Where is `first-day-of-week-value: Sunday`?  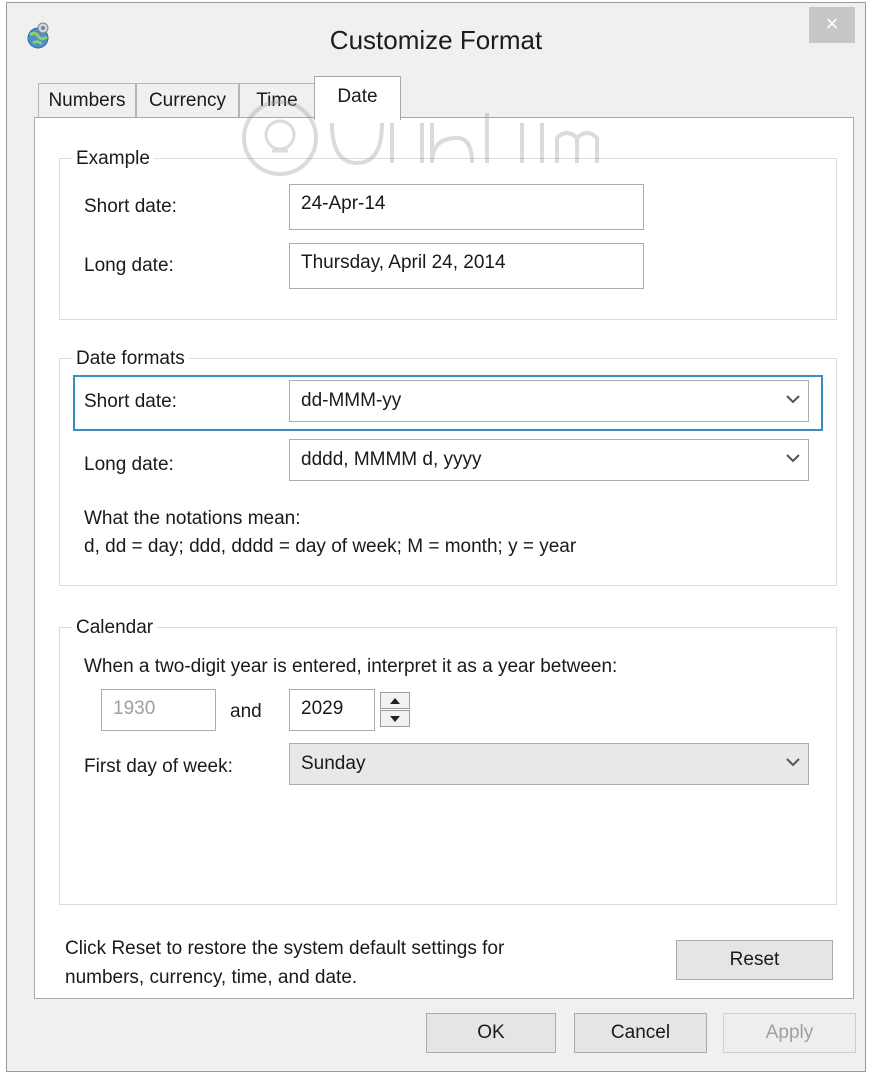 first-day-of-week-value: Sunday is located at coordinates (333, 763).